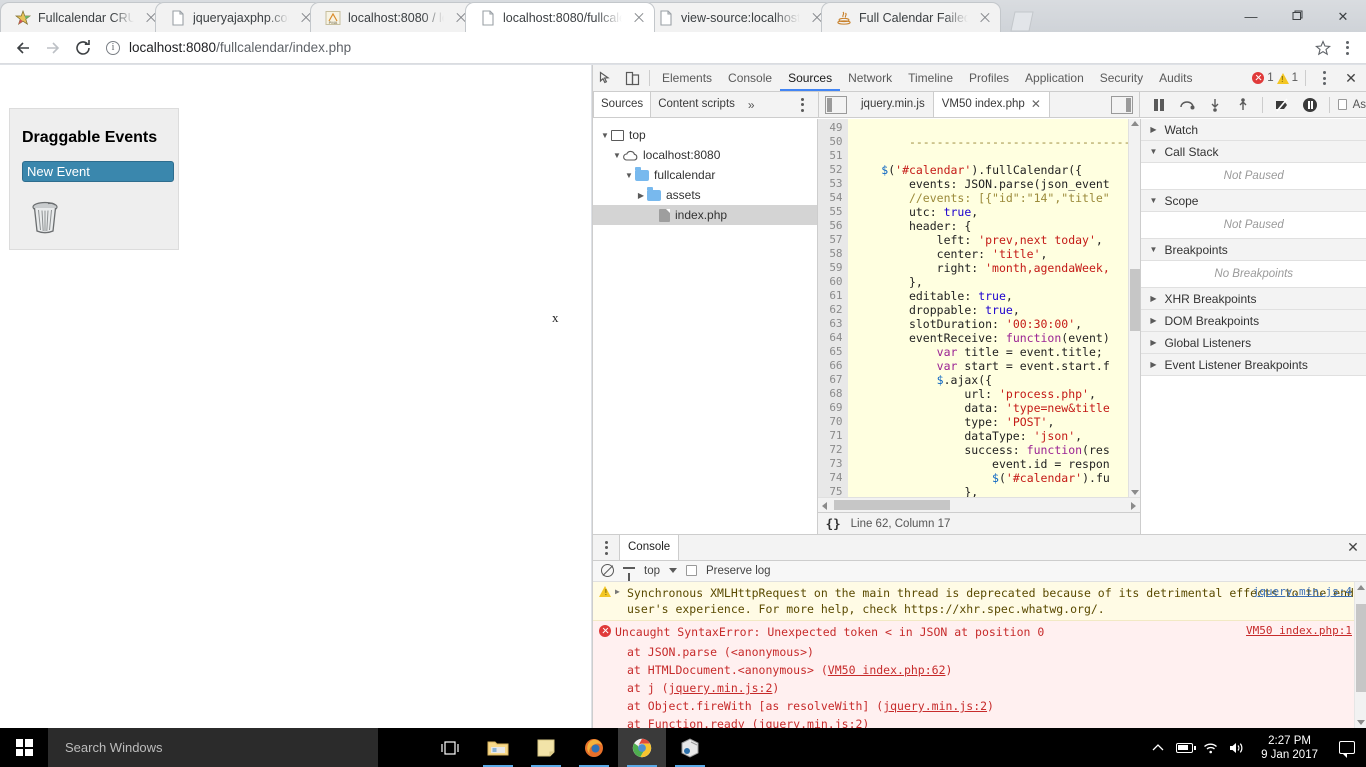 This screenshot has height=767, width=1366. I want to click on sidebar-section-call-stack: ▼ Call Stack, so click(1253, 152).